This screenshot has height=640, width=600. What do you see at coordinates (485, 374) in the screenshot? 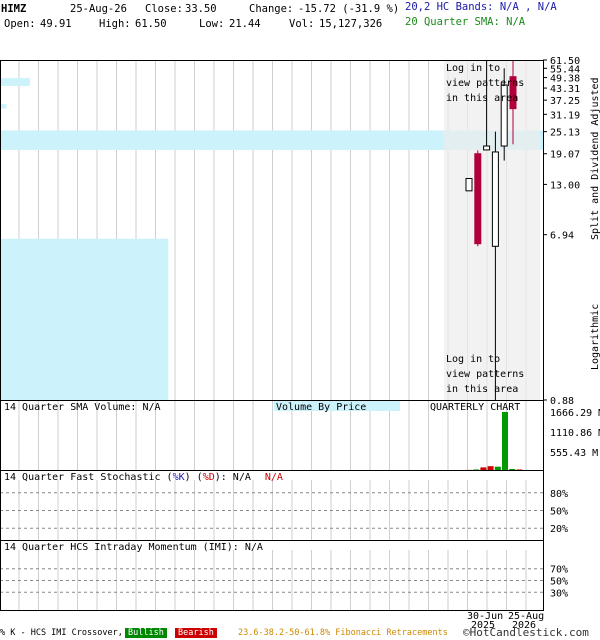
I see `overlay-bottom-line-2: view patterns` at bounding box center [485, 374].